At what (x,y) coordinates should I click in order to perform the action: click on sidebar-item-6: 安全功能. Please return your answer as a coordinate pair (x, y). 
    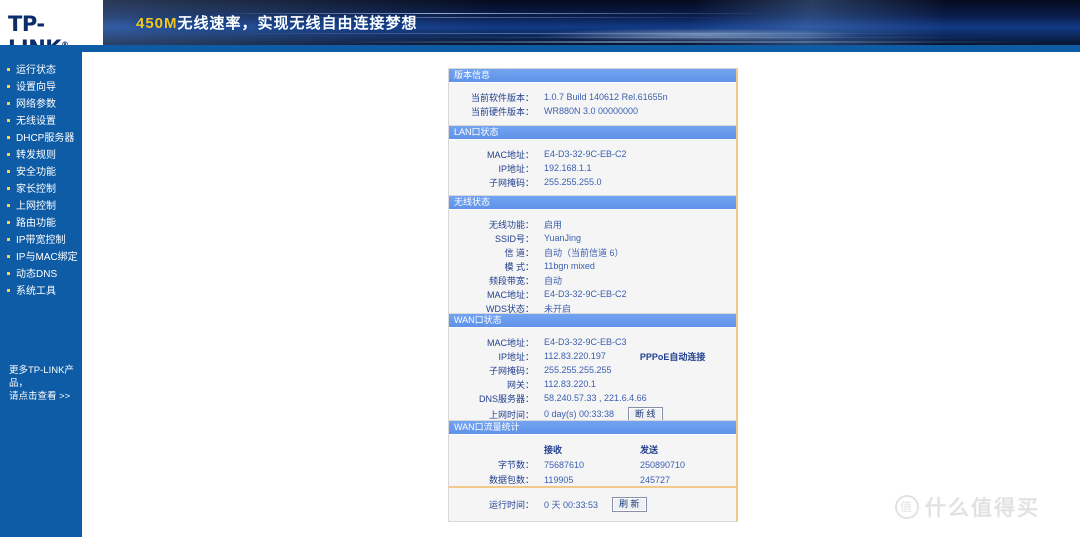
    Looking at the image, I should click on (41, 172).